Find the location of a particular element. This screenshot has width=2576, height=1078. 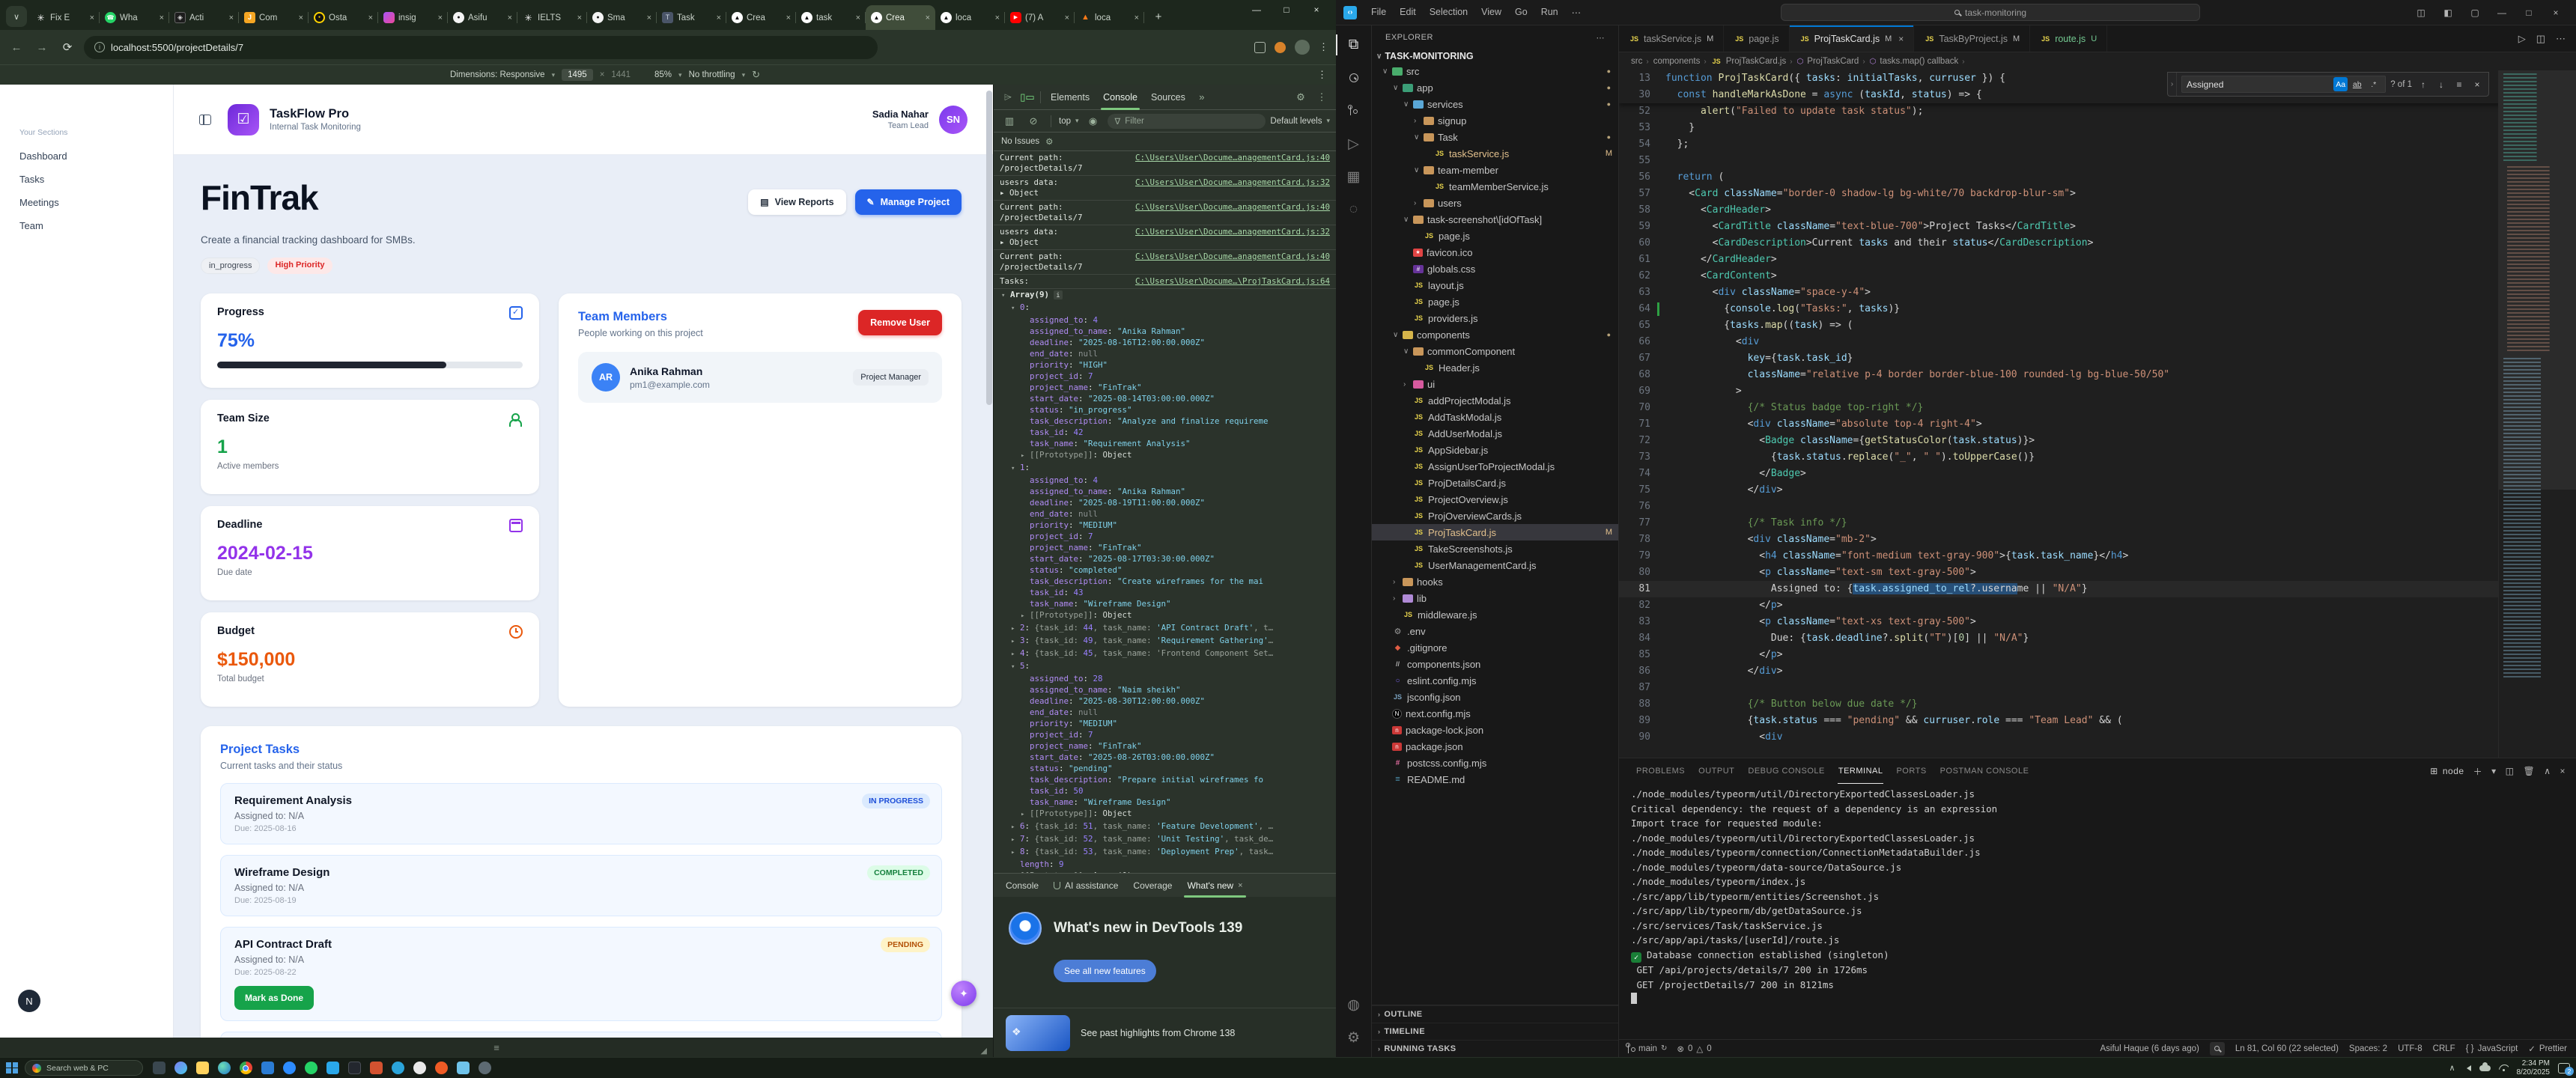

console-tree-row: deadline: "2025-08-16T12:00:00.000Z" is located at coordinates (1165, 342).